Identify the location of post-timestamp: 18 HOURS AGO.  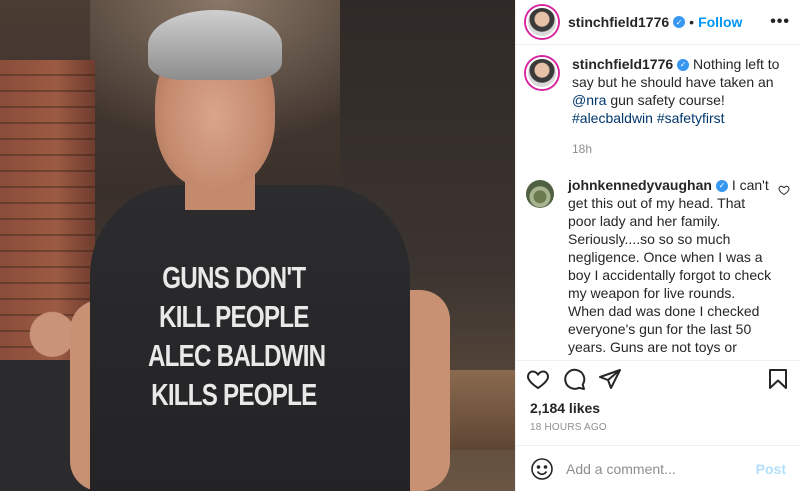
(568, 427).